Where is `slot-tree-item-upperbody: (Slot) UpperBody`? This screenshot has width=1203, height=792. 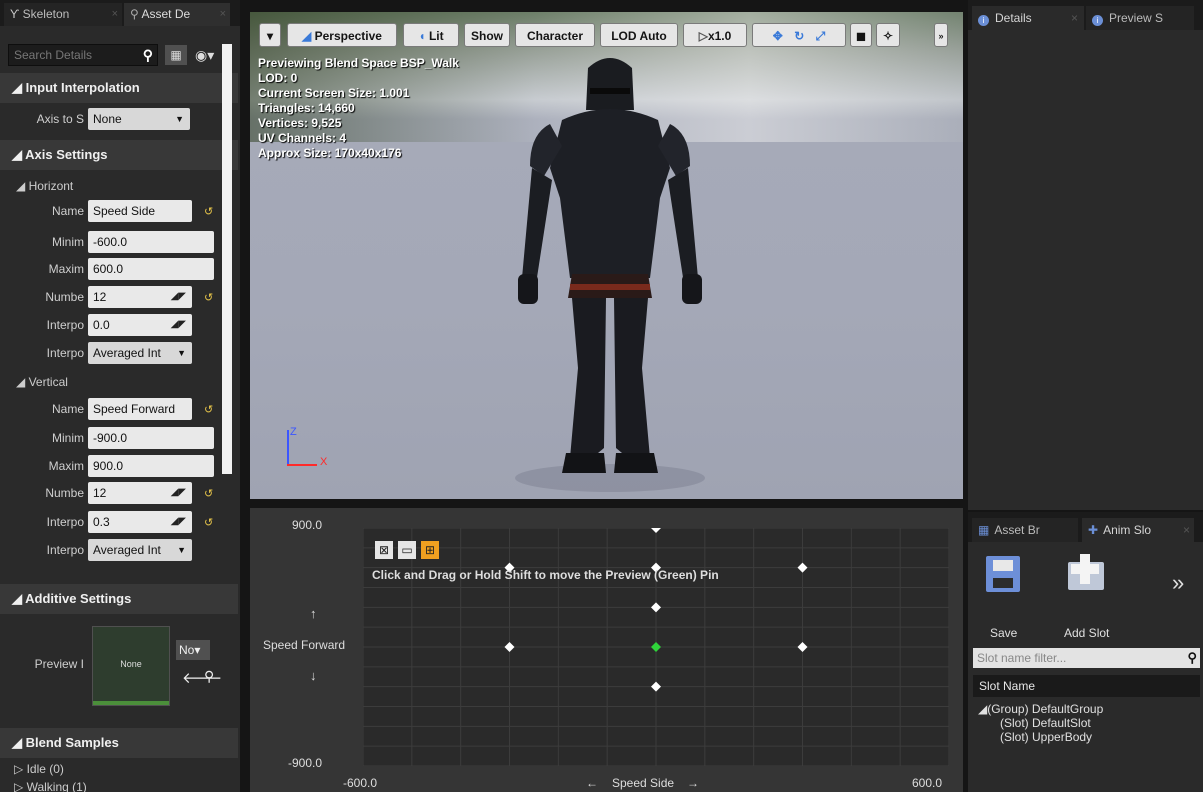
slot-tree-item-upperbody: (Slot) UpperBody is located at coordinates (1046, 737).